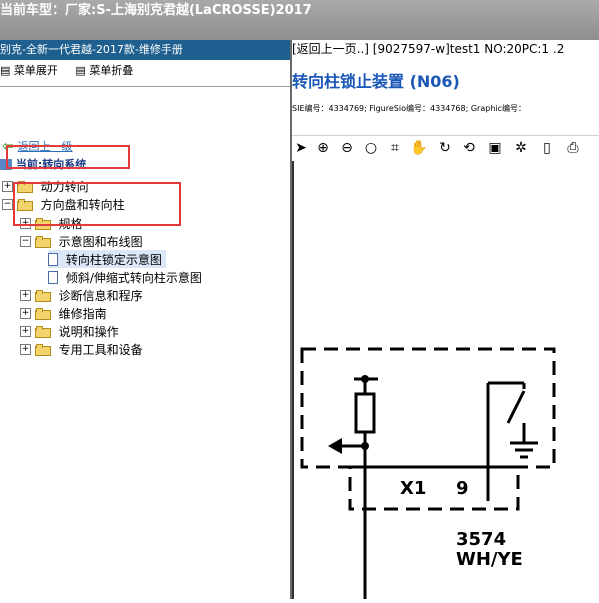 This screenshot has height=603, width=599. I want to click on wire-color: WH/YE, so click(489, 559).